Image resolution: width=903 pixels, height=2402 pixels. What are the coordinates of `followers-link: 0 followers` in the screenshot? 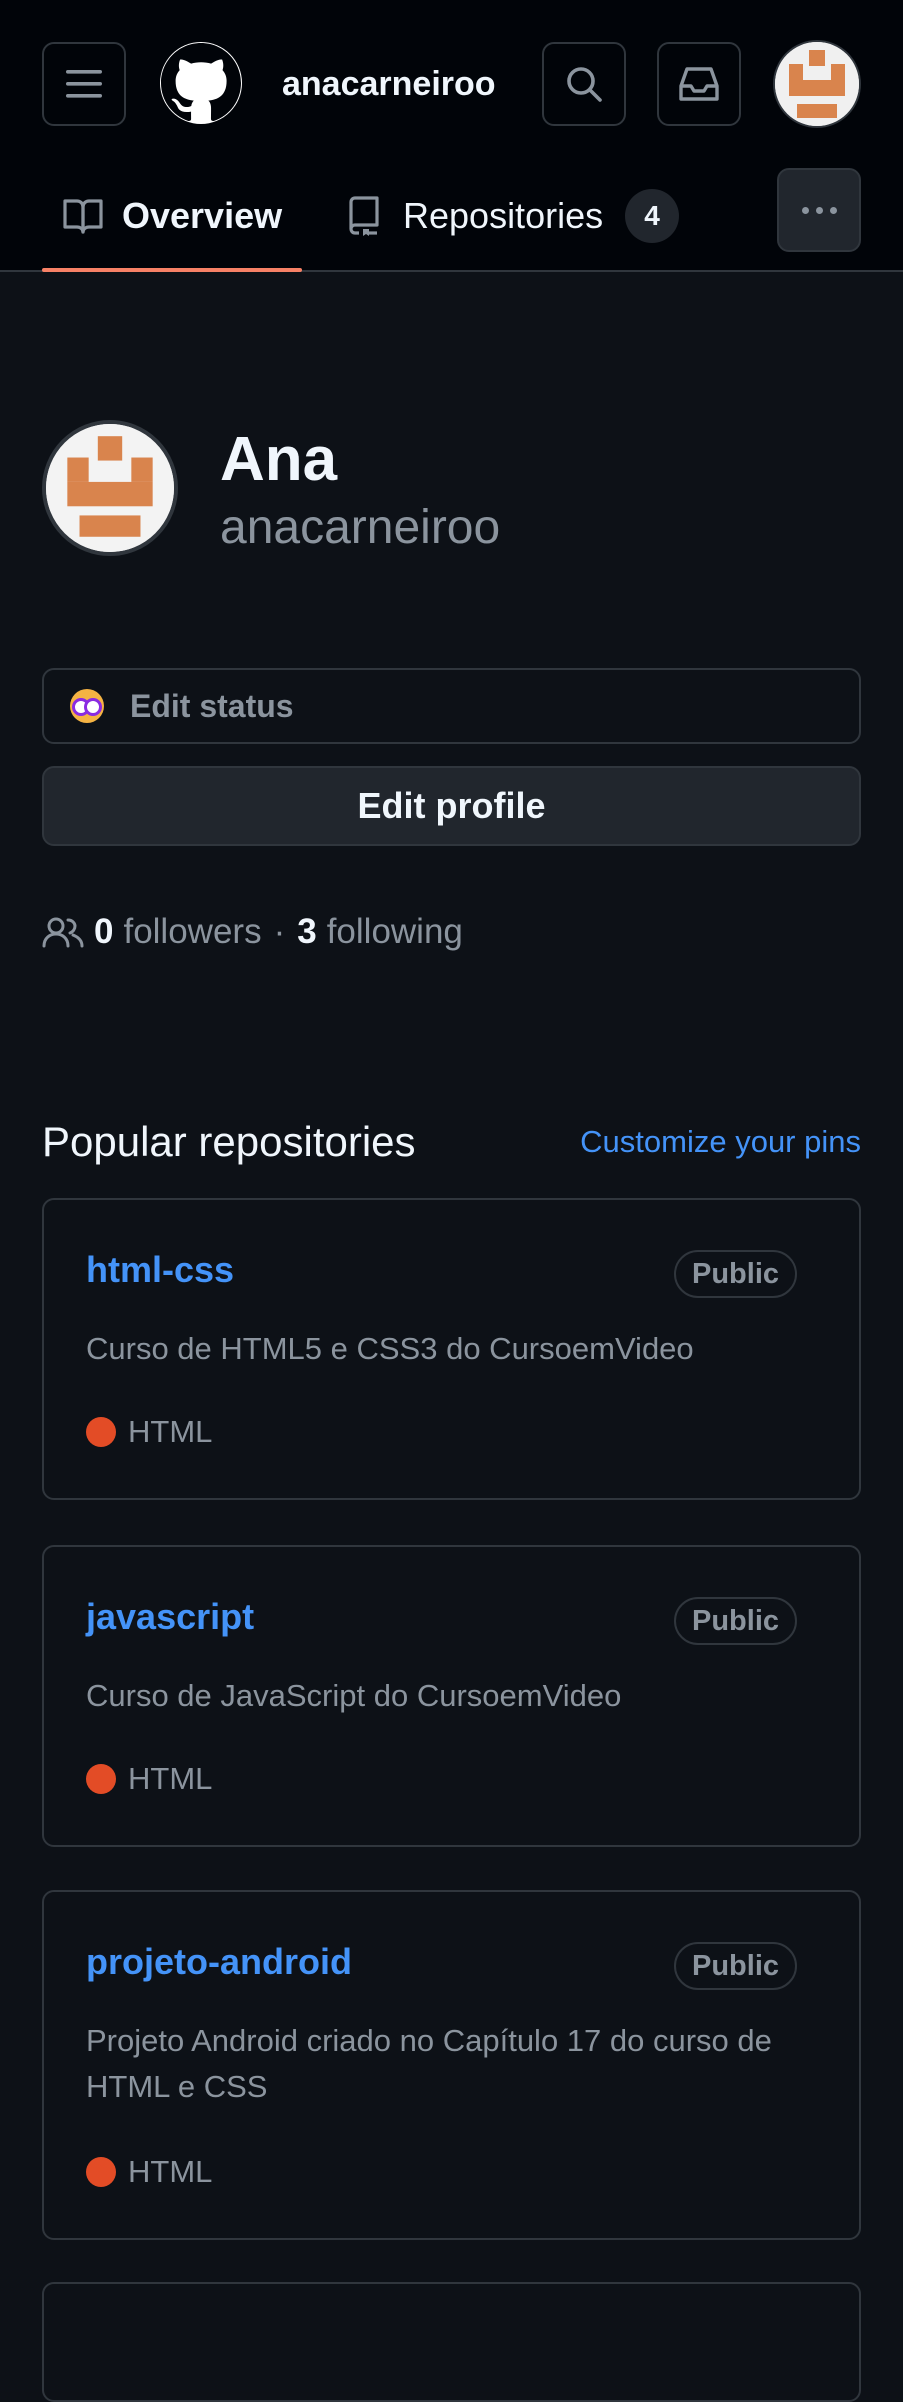 It's located at (178, 932).